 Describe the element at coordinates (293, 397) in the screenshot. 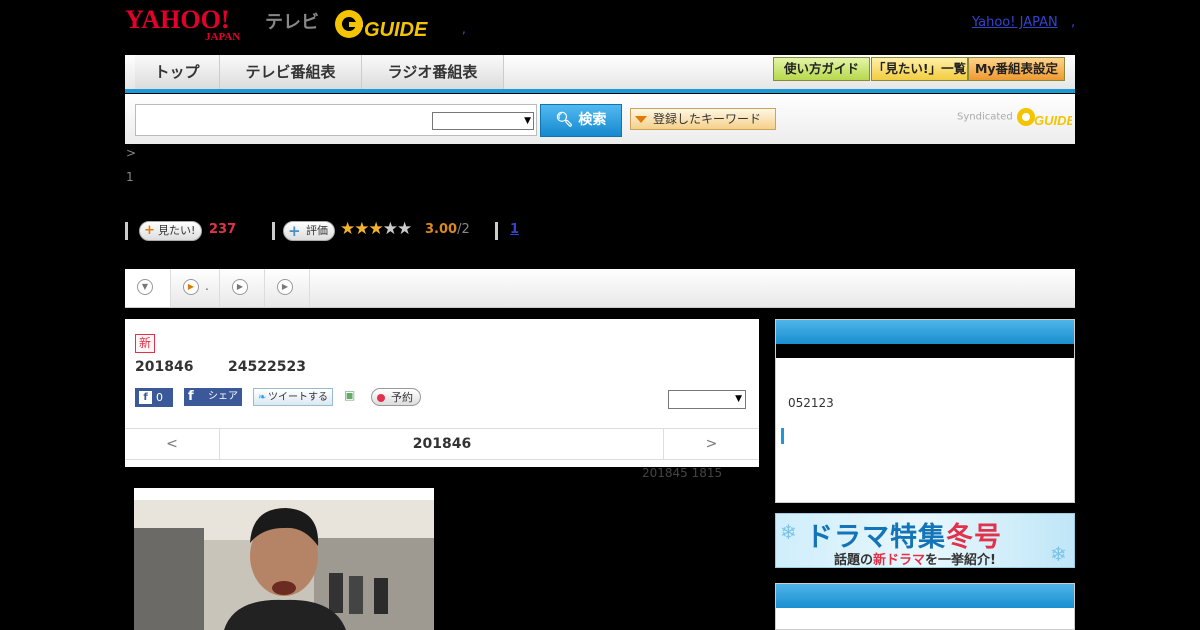

I see `tweet-button: ❧ ツイートする` at that location.